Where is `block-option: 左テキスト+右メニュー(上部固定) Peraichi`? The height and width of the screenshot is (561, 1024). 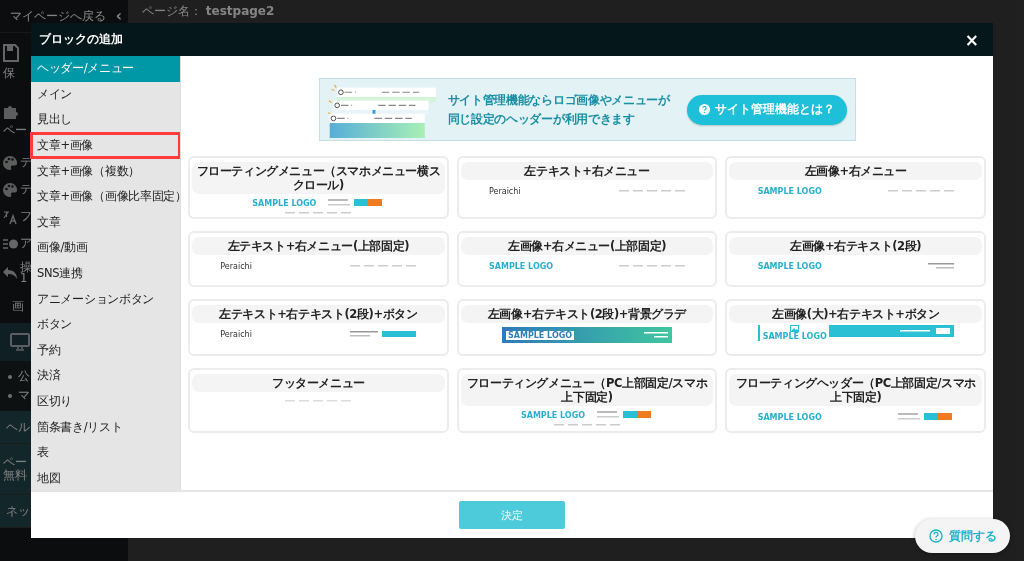
block-option: 左テキスト+右メニュー(上部固定) Peraichi is located at coordinates (318, 259).